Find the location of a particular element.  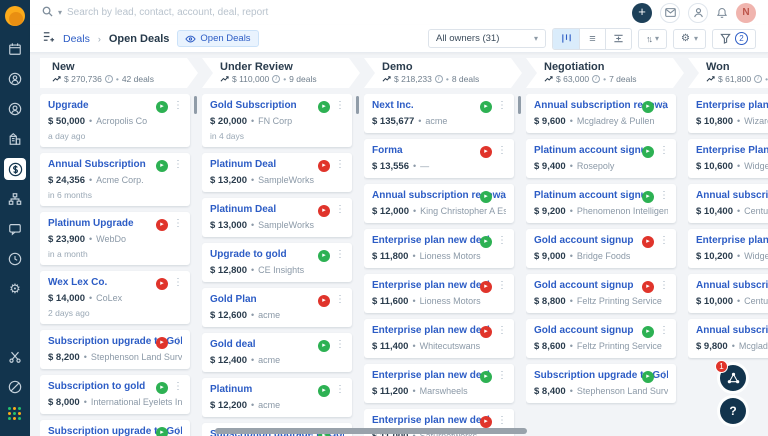

deals-icon is located at coordinates (15, 169).